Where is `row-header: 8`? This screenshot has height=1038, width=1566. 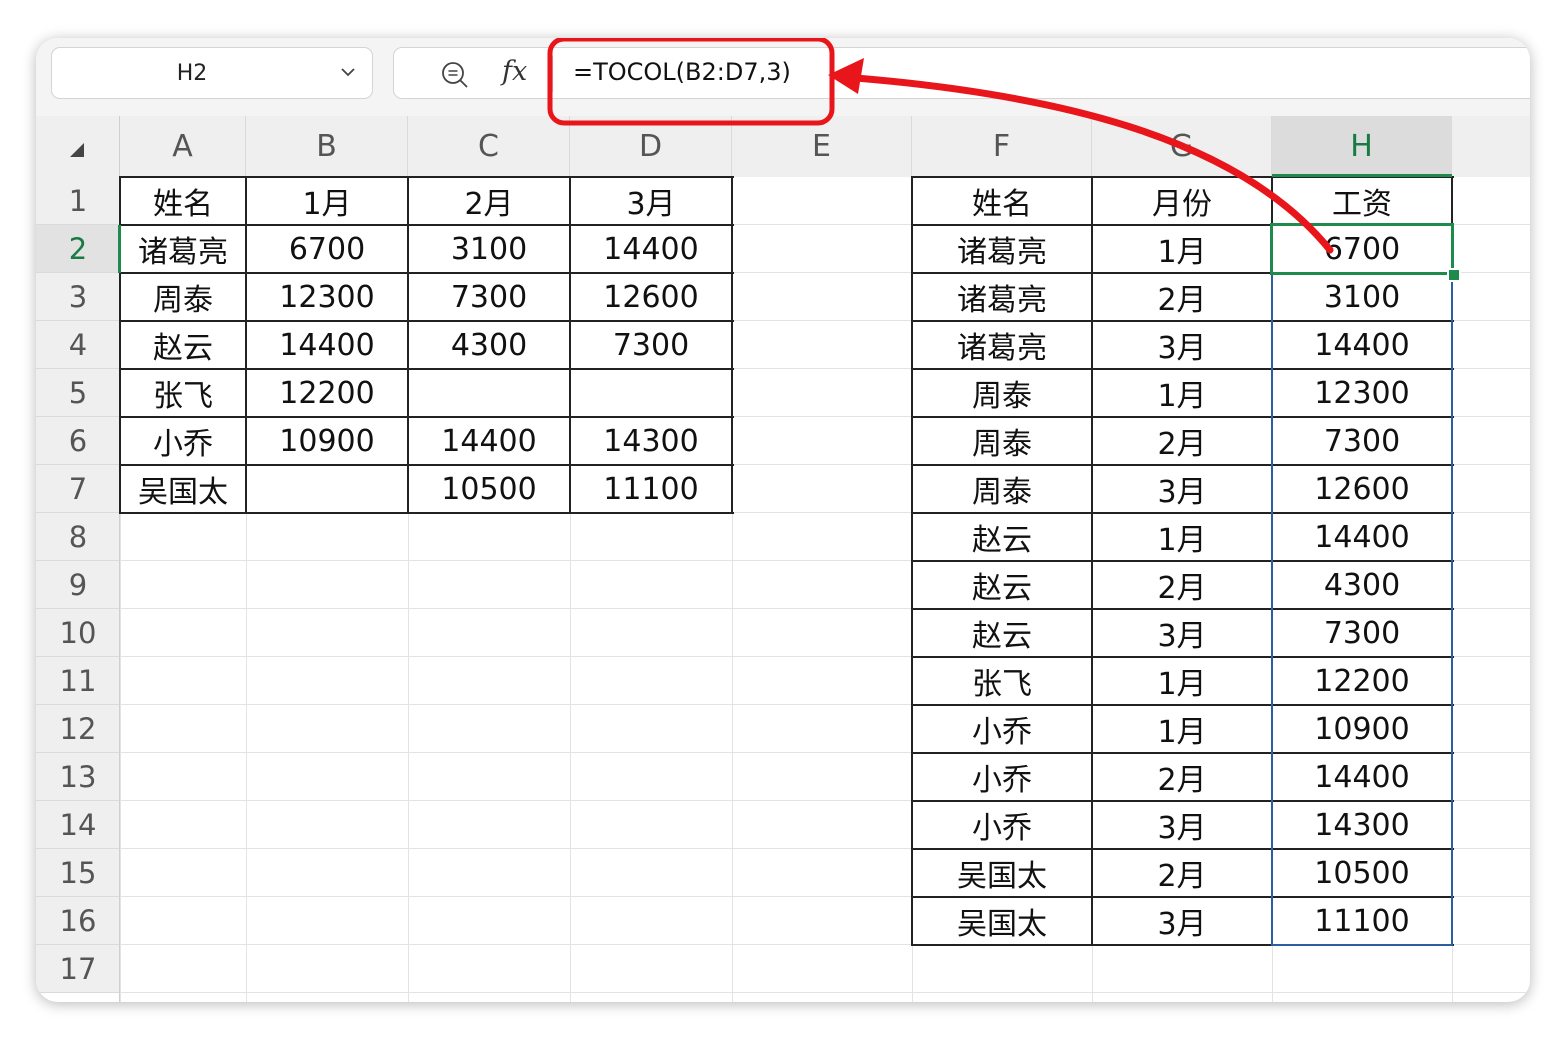
row-header: 8 is located at coordinates (78, 537).